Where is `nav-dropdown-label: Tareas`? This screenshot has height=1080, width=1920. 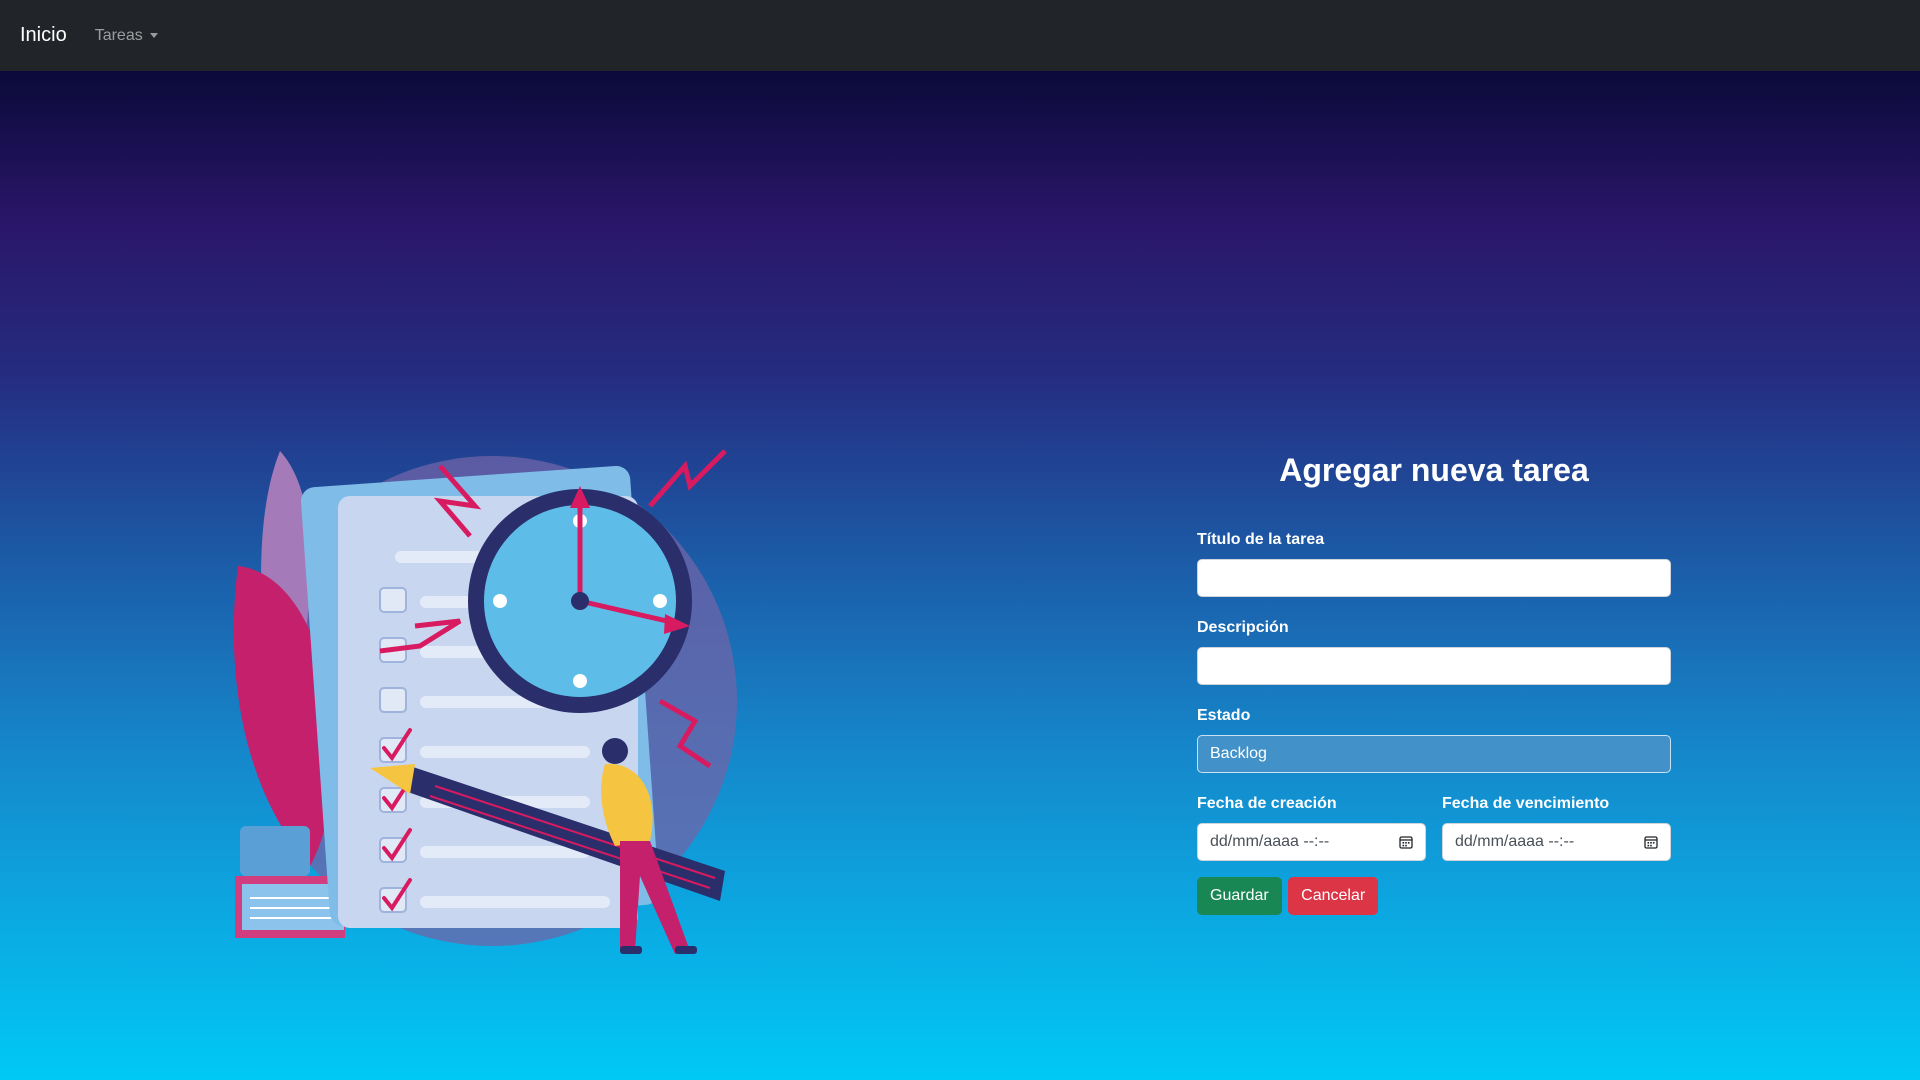 nav-dropdown-label: Tareas is located at coordinates (118, 35).